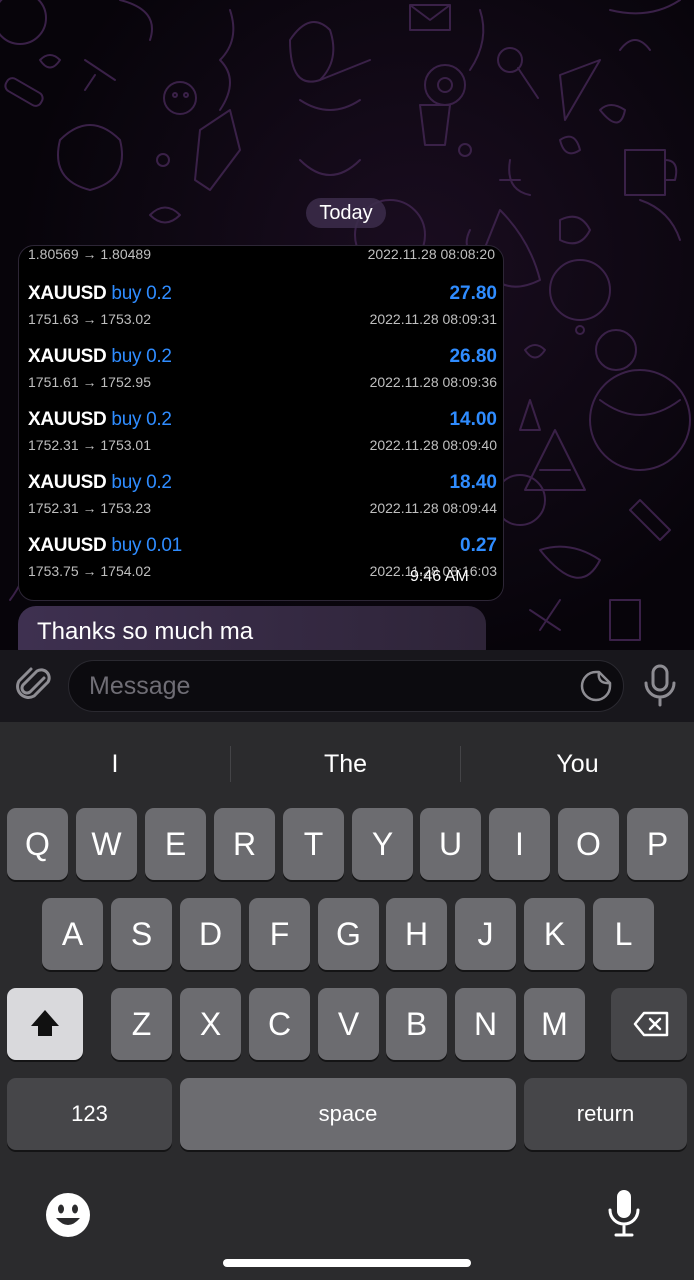 This screenshot has height=1280, width=694. I want to click on key-n: N, so click(485, 1024).